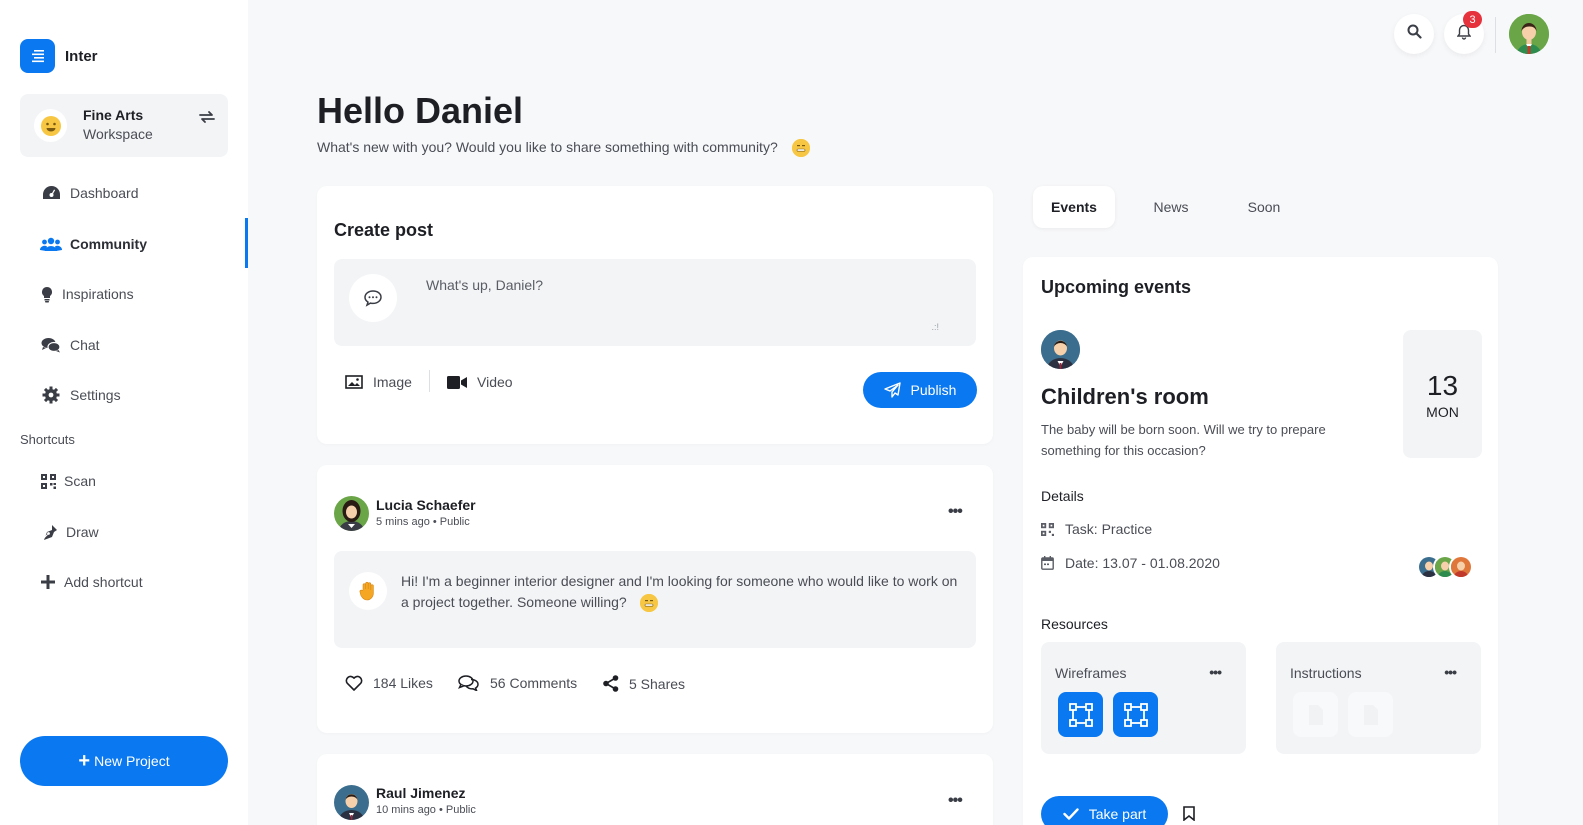 This screenshot has width=1583, height=825. What do you see at coordinates (1096, 529) in the screenshot?
I see `event-task: Task: Practice` at bounding box center [1096, 529].